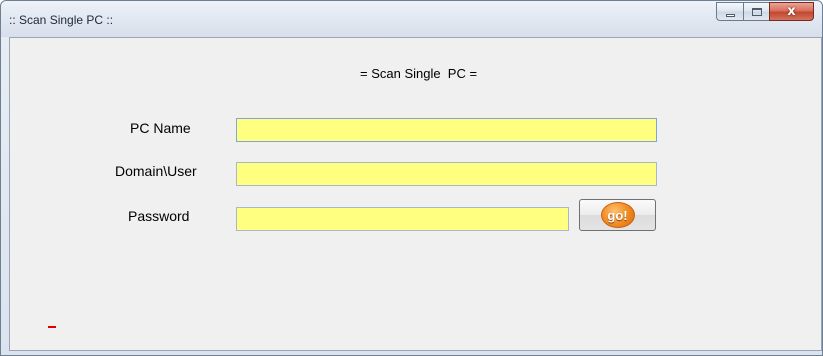 The height and width of the screenshot is (356, 823). Describe the element at coordinates (411, 19) in the screenshot. I see `title-bar: :: Scan Single PC :: x` at that location.